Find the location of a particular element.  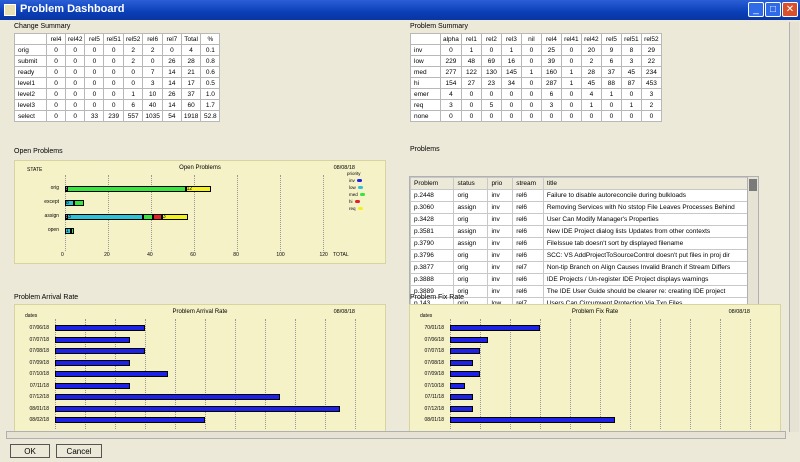

change-summary-header-row: rel4 rel42 rel5 rel51 rel52 rel6 rel7 Total% is located at coordinates (117, 39).